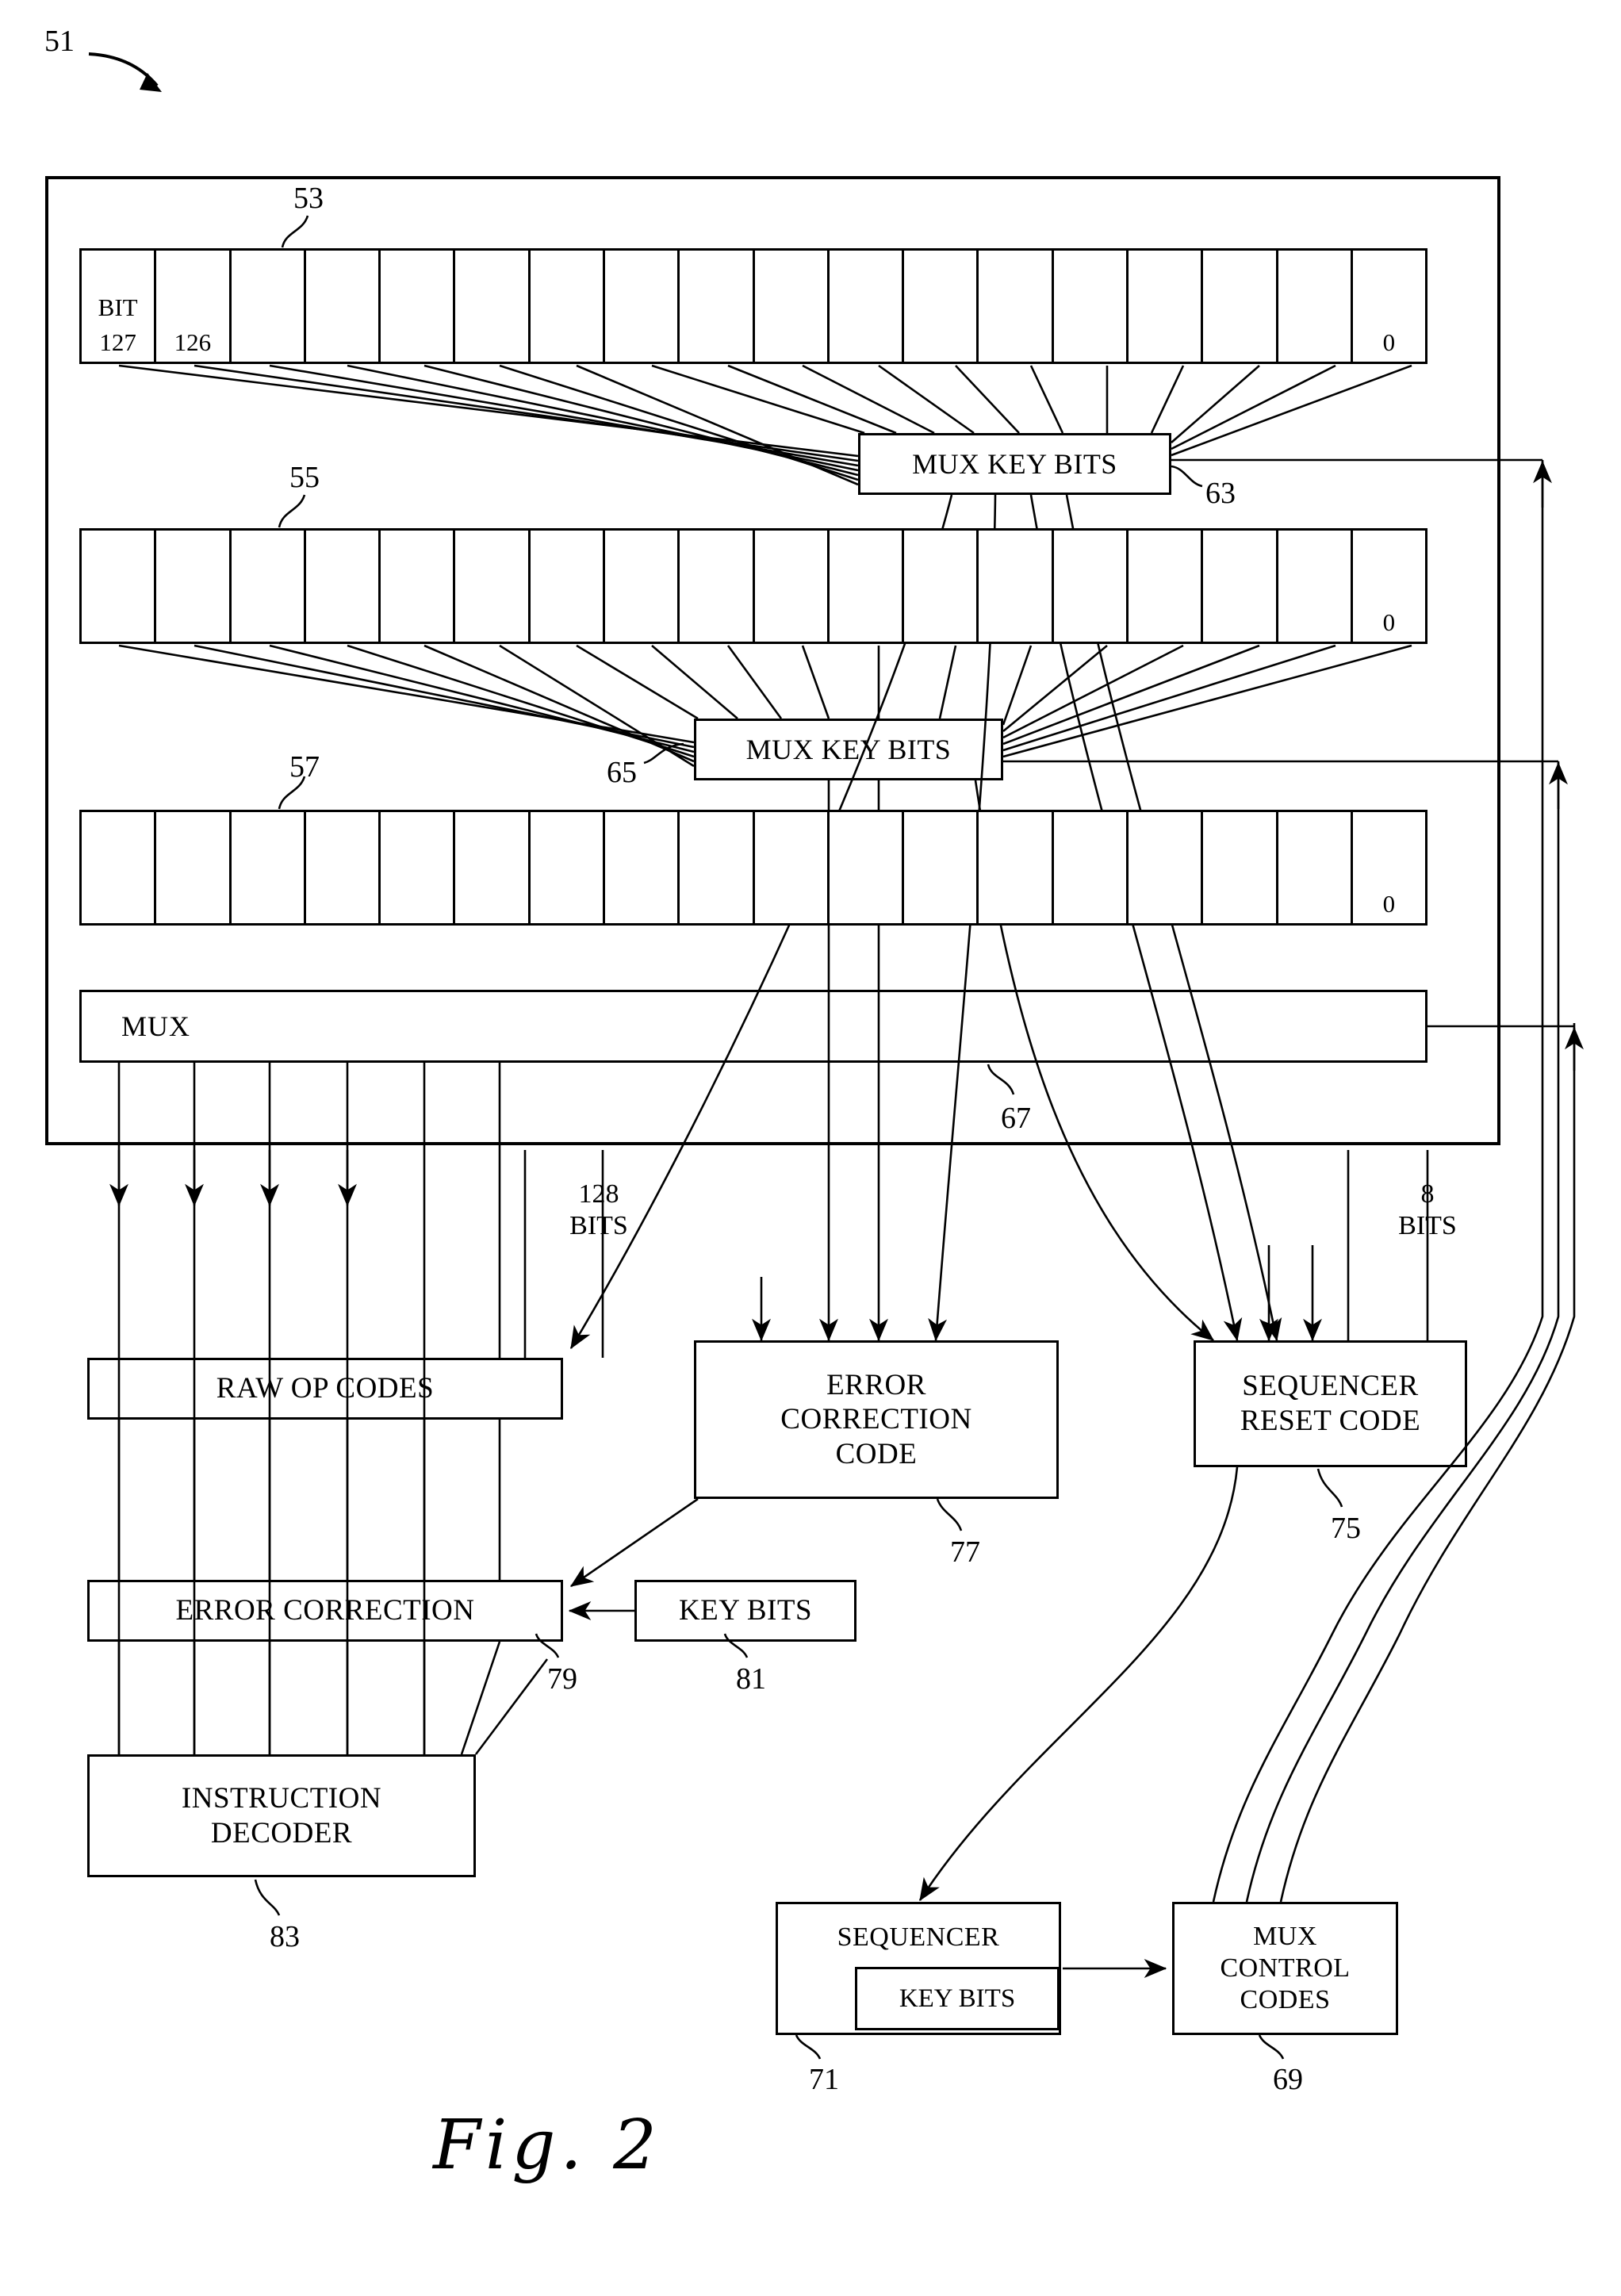 The width and height of the screenshot is (1621, 2296). What do you see at coordinates (326, 1612) in the screenshot?
I see `error-correction-box: ERROR CORRECTION` at bounding box center [326, 1612].